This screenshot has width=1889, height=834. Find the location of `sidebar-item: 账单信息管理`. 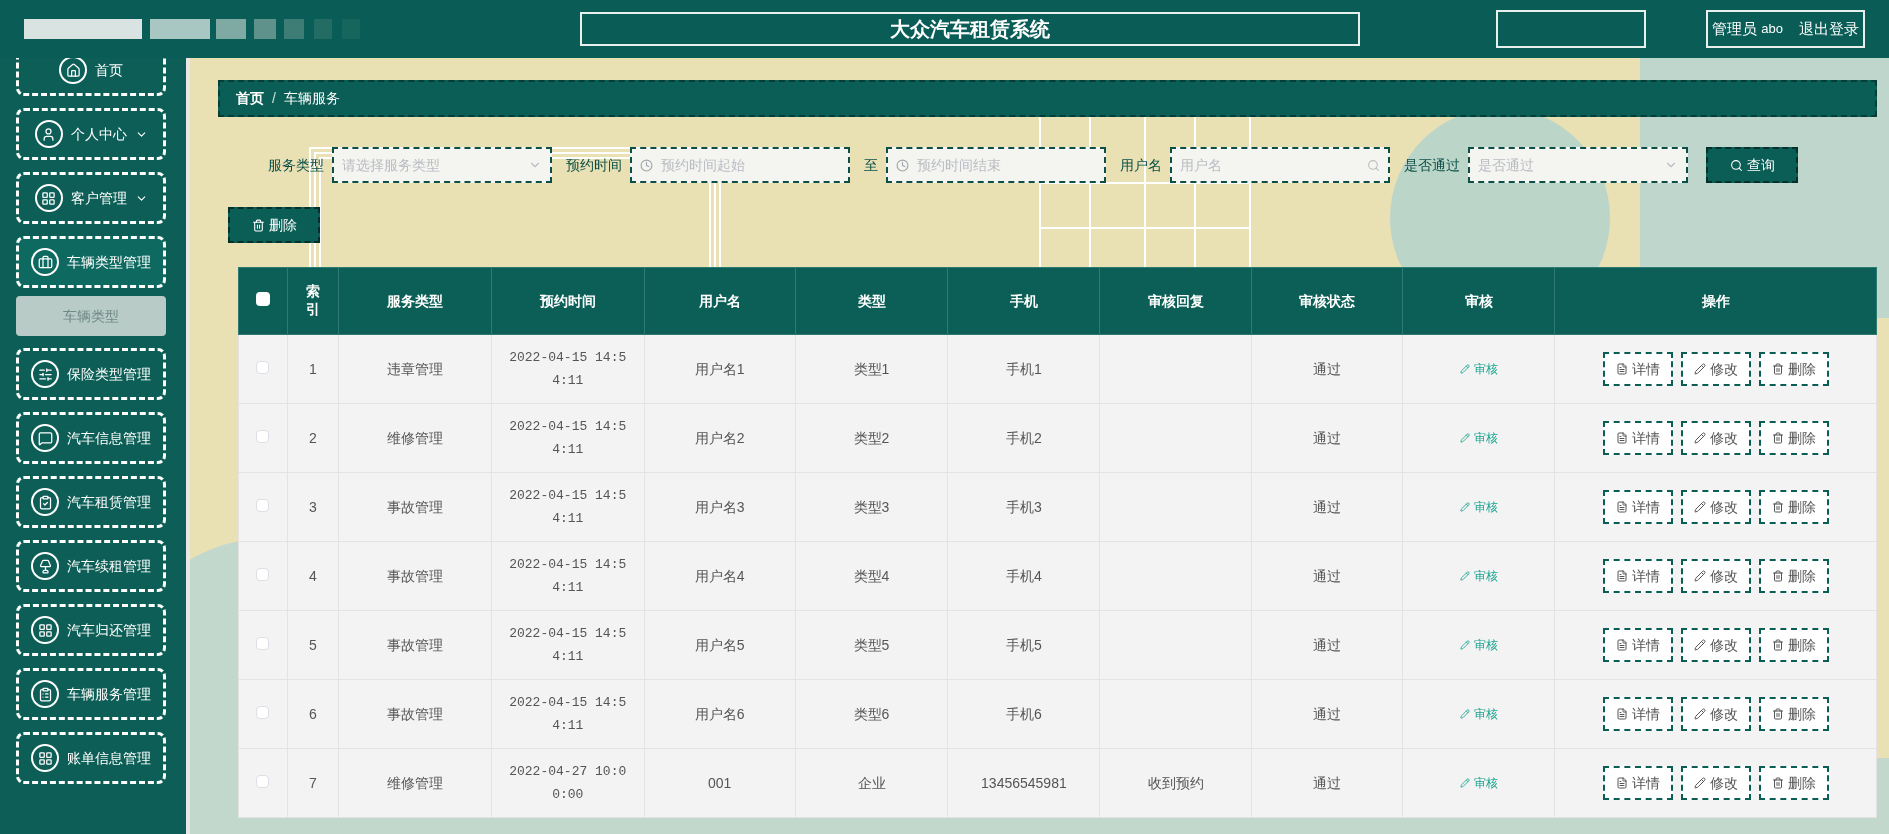

sidebar-item: 账单信息管理 is located at coordinates (91, 758).